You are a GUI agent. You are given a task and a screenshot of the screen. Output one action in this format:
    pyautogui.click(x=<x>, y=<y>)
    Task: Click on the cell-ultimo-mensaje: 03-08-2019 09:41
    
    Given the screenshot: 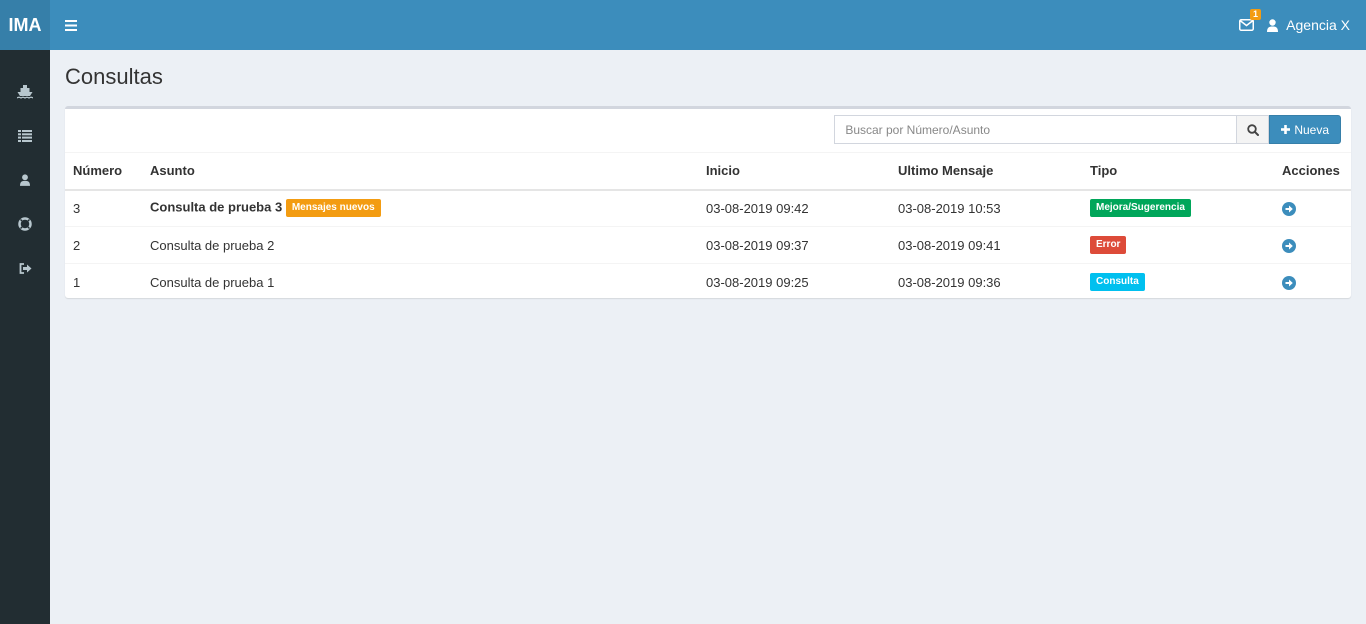 What is the action you would take?
    pyautogui.click(x=986, y=245)
    